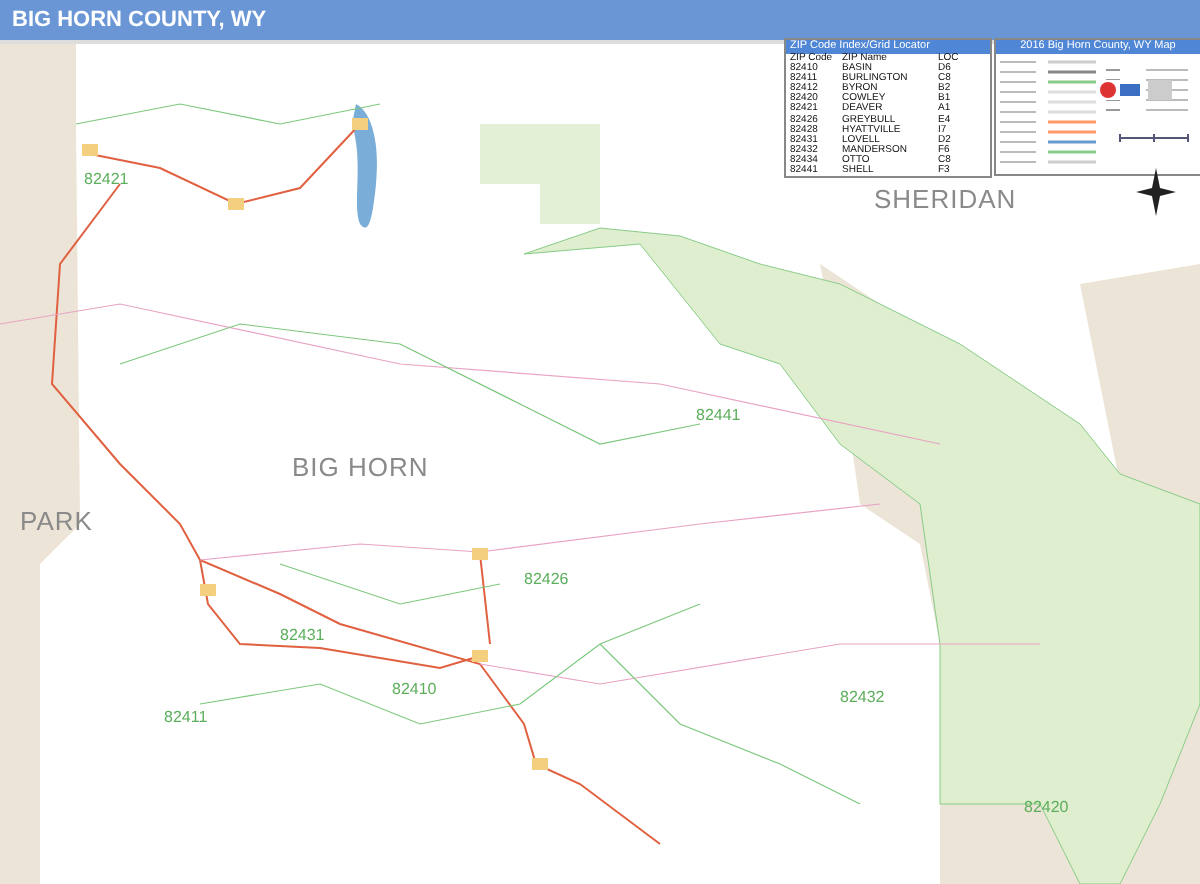 The width and height of the screenshot is (1200, 884). I want to click on map-title: BIG HORN COUNTY, WY, so click(139, 20).